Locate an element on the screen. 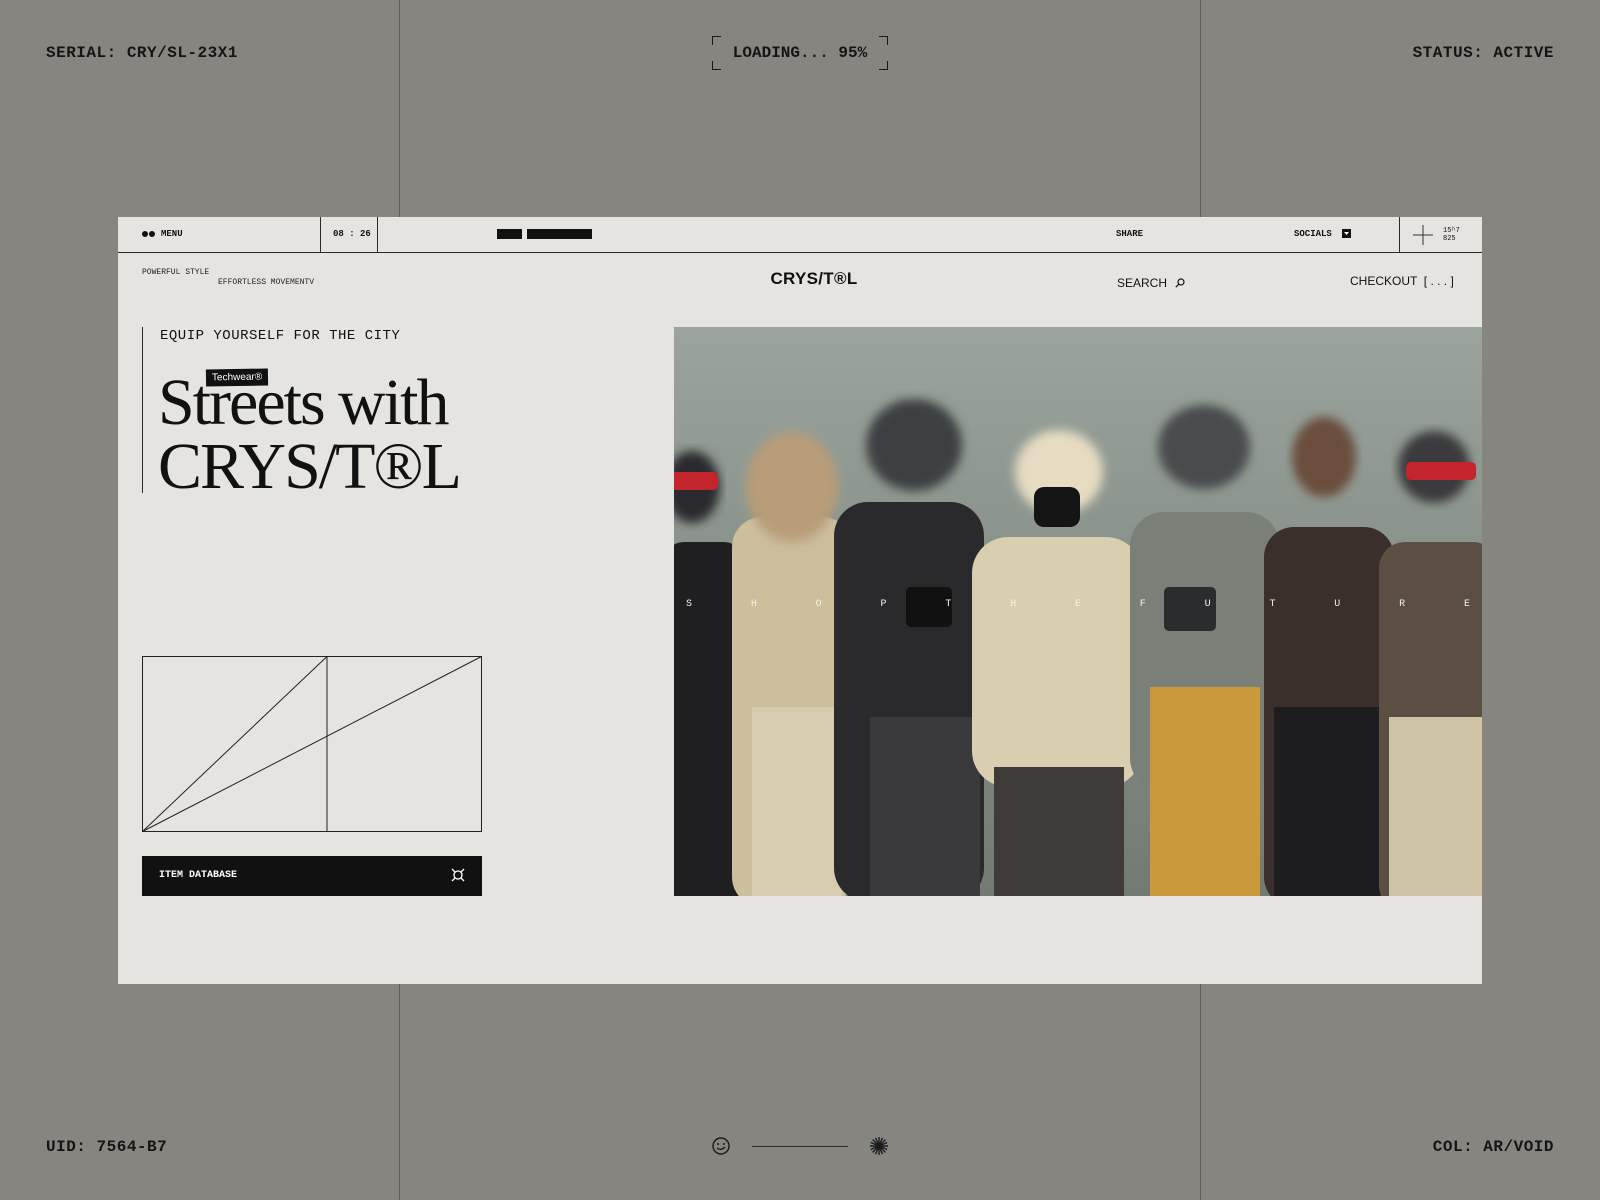 This screenshot has width=1600, height=1200. coords-line-2: 825 is located at coordinates (1449, 239).